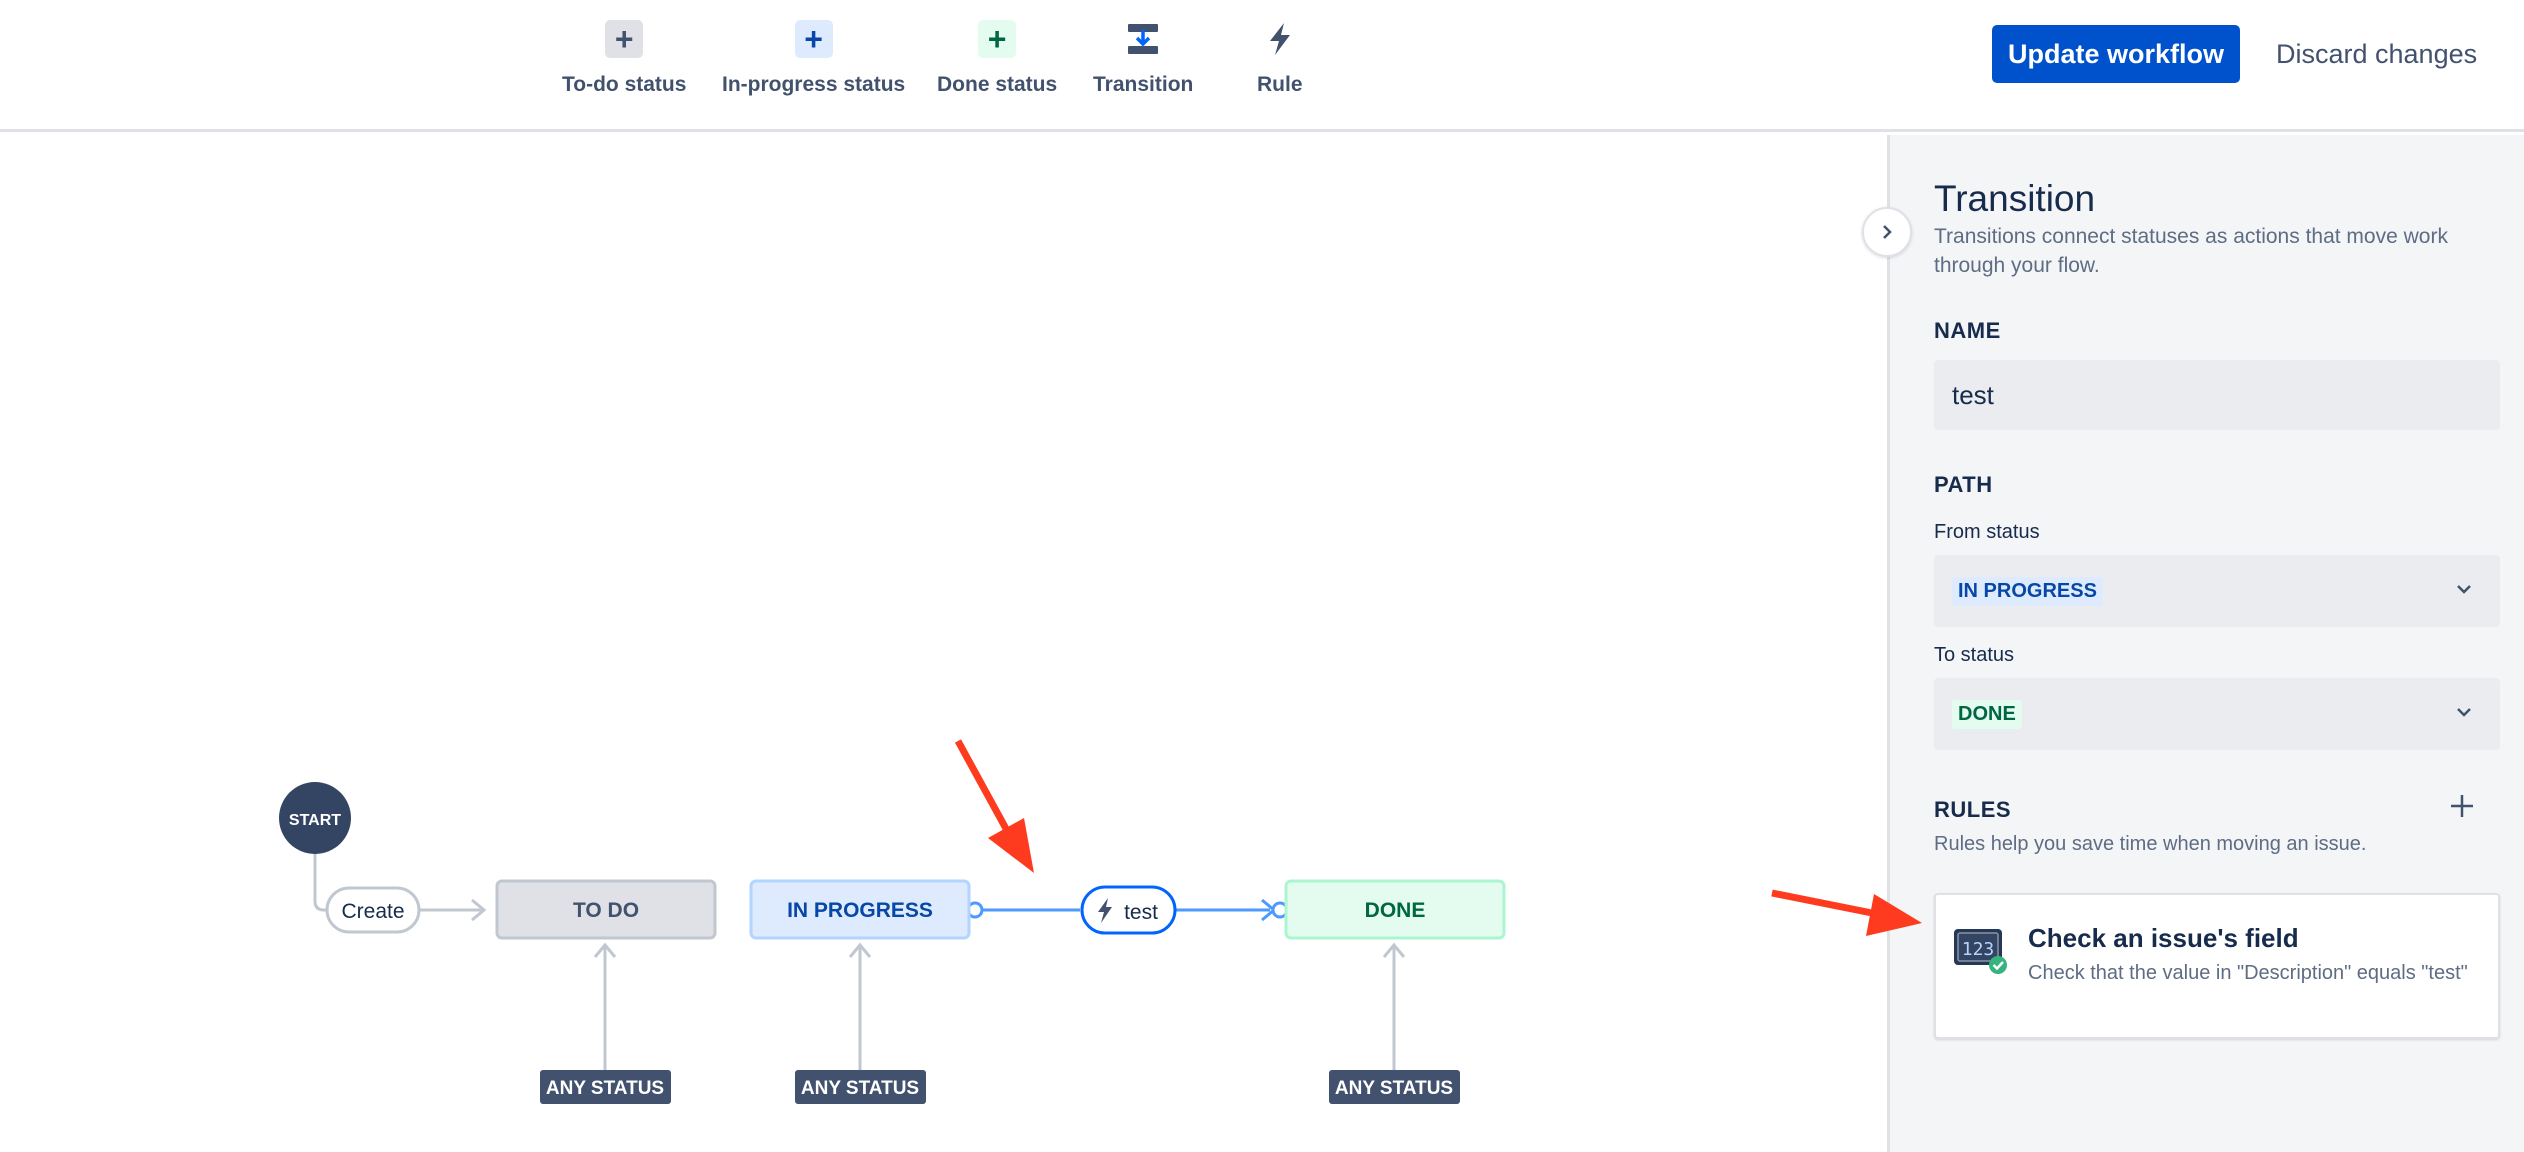  I want to click on start-node: START, so click(315, 818).